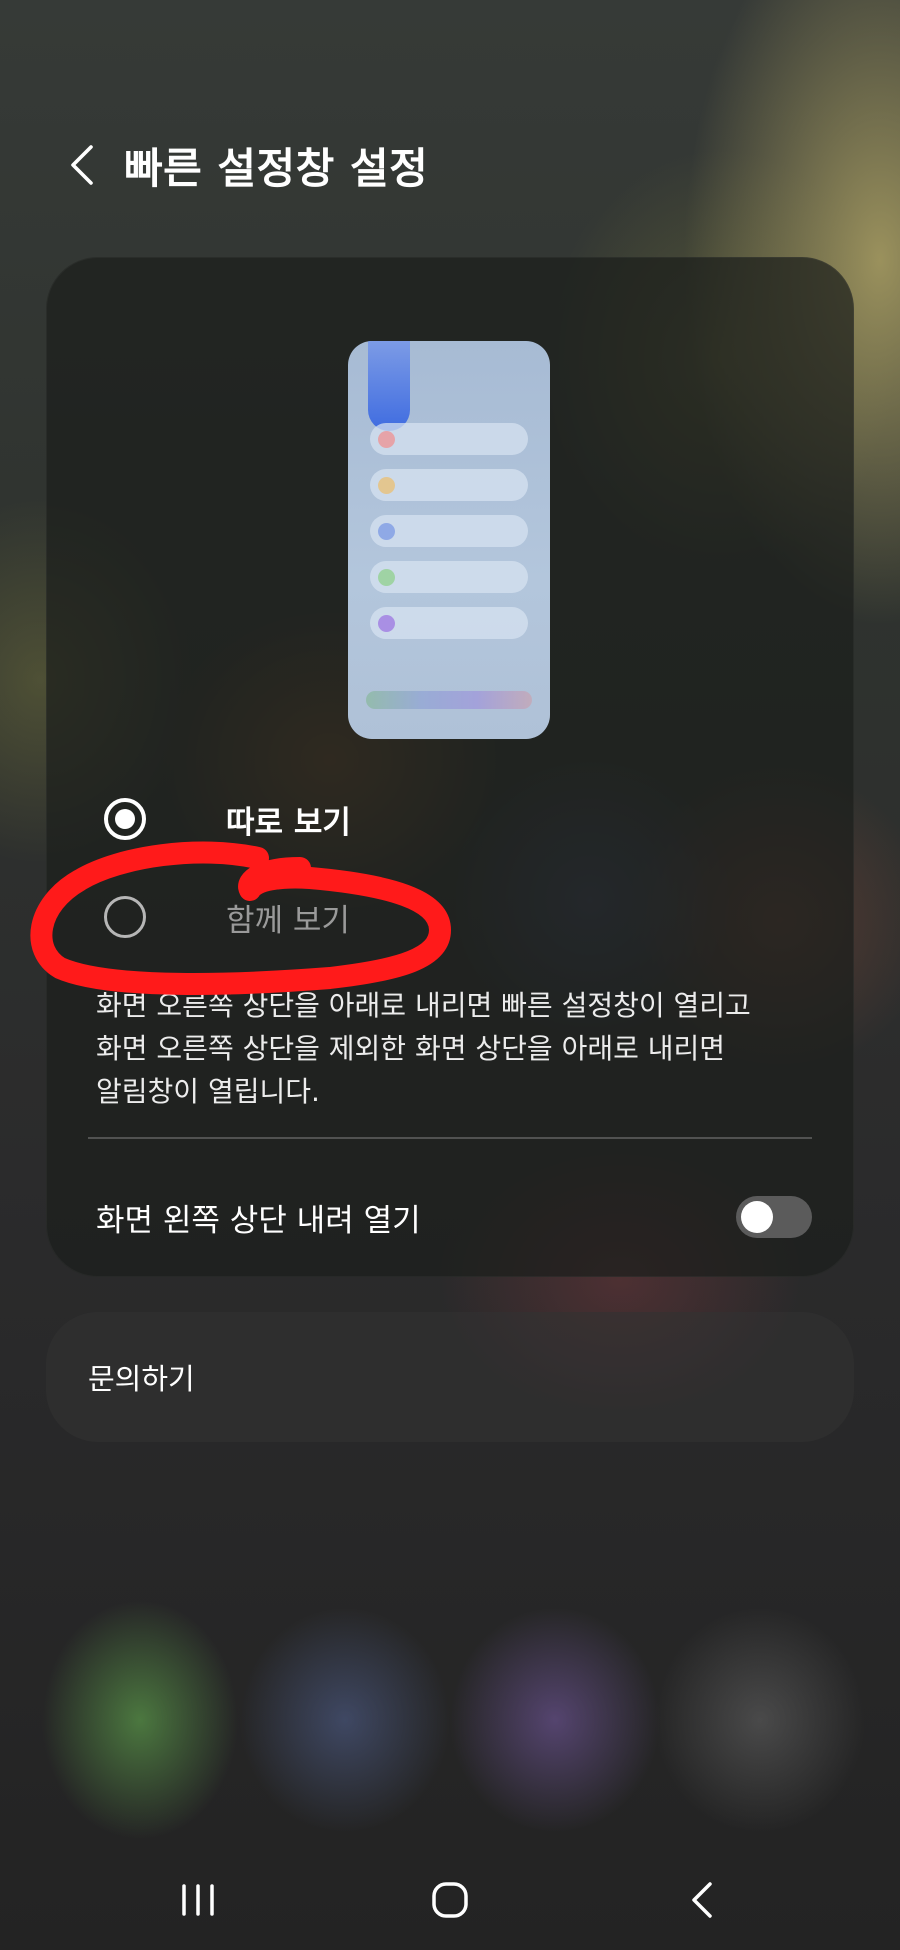 The height and width of the screenshot is (1950, 900). I want to click on nav-back-button, so click(702, 1900).